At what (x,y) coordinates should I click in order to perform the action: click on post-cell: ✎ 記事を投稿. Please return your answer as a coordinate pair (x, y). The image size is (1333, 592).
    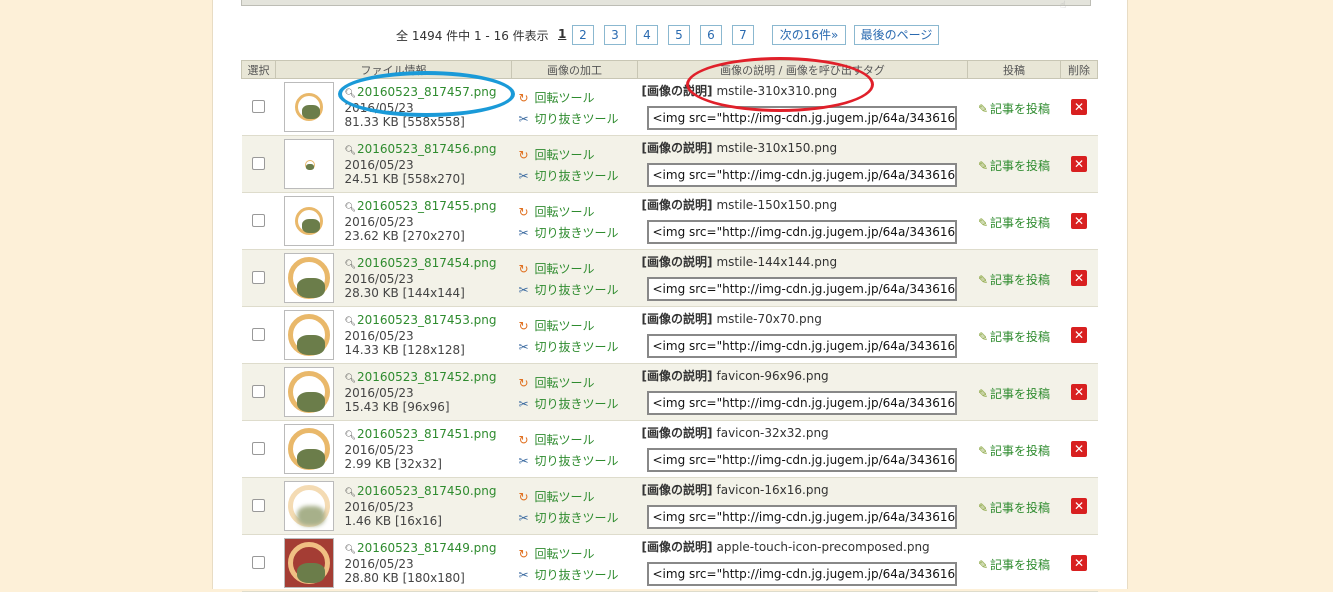
    Looking at the image, I should click on (1014, 107).